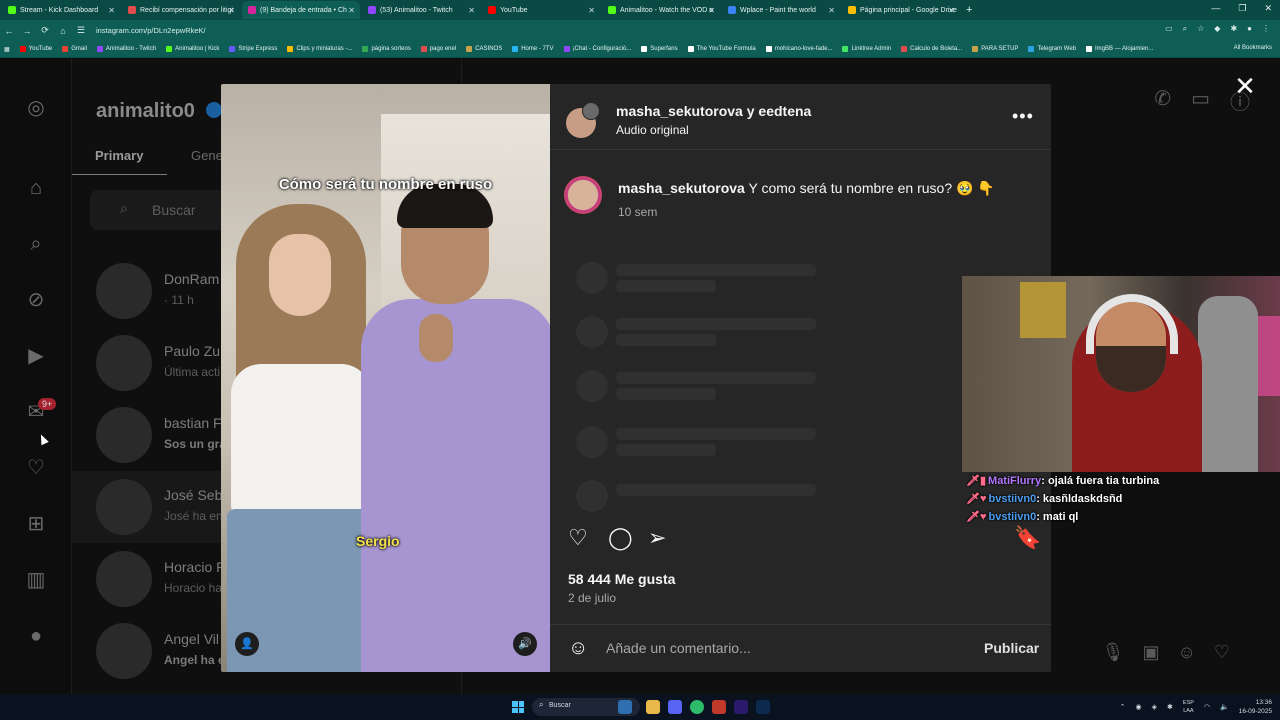  I want to click on bookmark-item: Superfans, so click(659, 49).